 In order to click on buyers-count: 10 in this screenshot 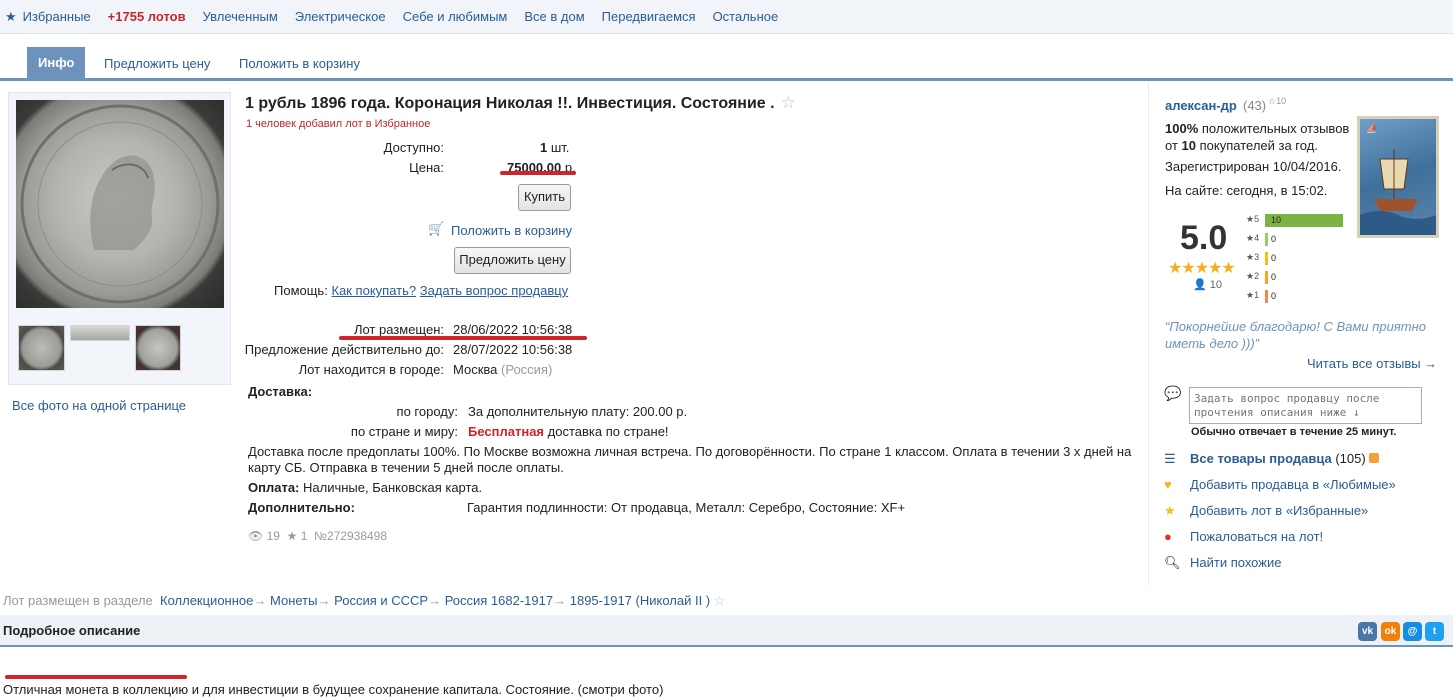, I will do `click(1188, 145)`.